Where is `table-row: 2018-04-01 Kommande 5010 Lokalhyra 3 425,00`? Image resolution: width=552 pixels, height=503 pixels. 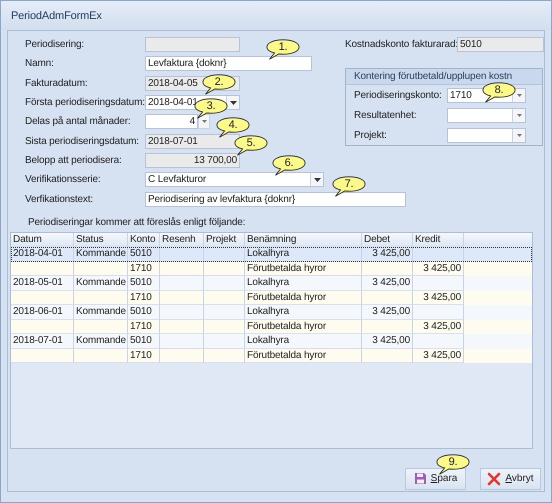
table-row: 2018-04-01 Kommande 5010 Lokalhyra 3 425,00 is located at coordinates (271, 254).